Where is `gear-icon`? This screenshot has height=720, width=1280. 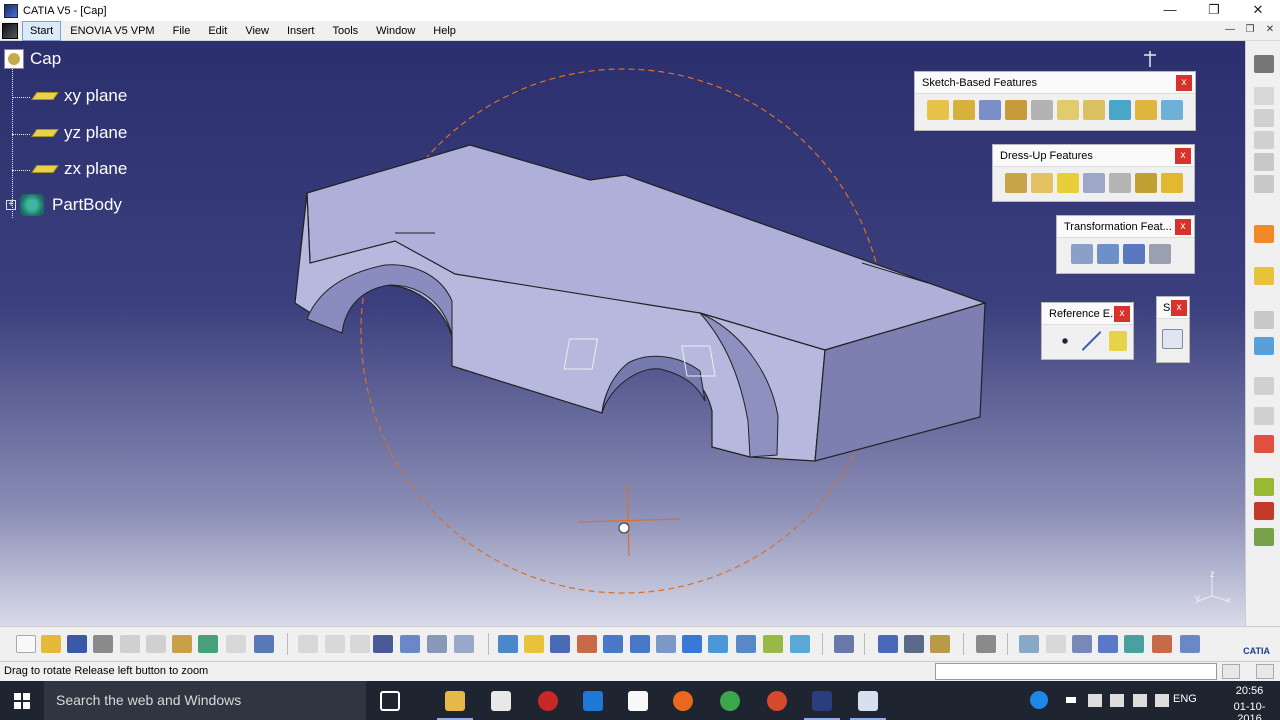 gear-icon is located at coordinates (1264, 64).